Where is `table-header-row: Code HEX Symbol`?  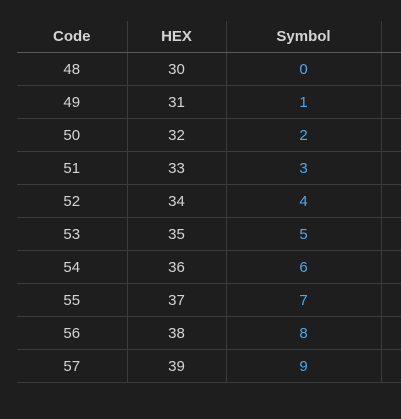
table-header-row: Code HEX Symbol is located at coordinates (209, 37).